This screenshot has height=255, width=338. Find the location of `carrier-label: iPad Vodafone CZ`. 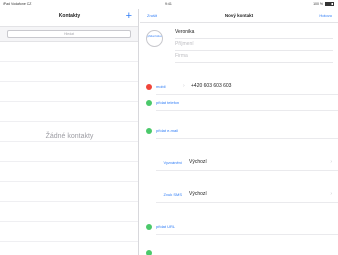

carrier-label: iPad Vodafone CZ is located at coordinates (17, 4).